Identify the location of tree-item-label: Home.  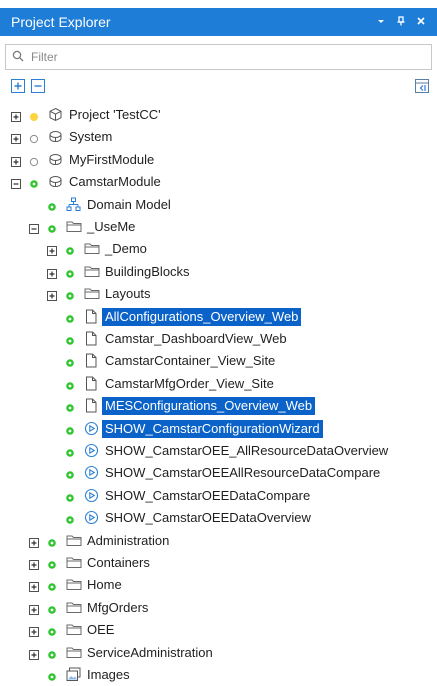
(104, 585).